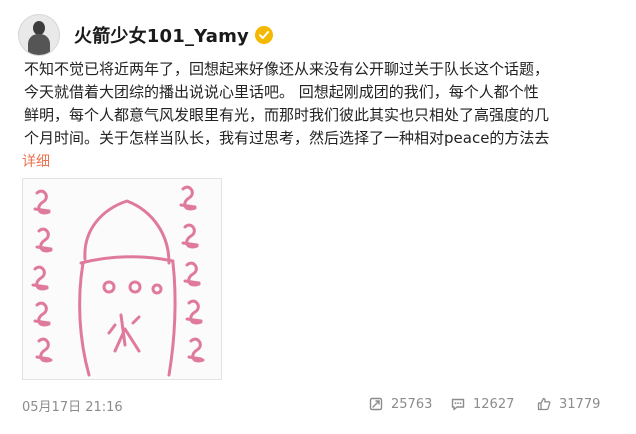  I want to click on repost-button: 25763, so click(400, 404).